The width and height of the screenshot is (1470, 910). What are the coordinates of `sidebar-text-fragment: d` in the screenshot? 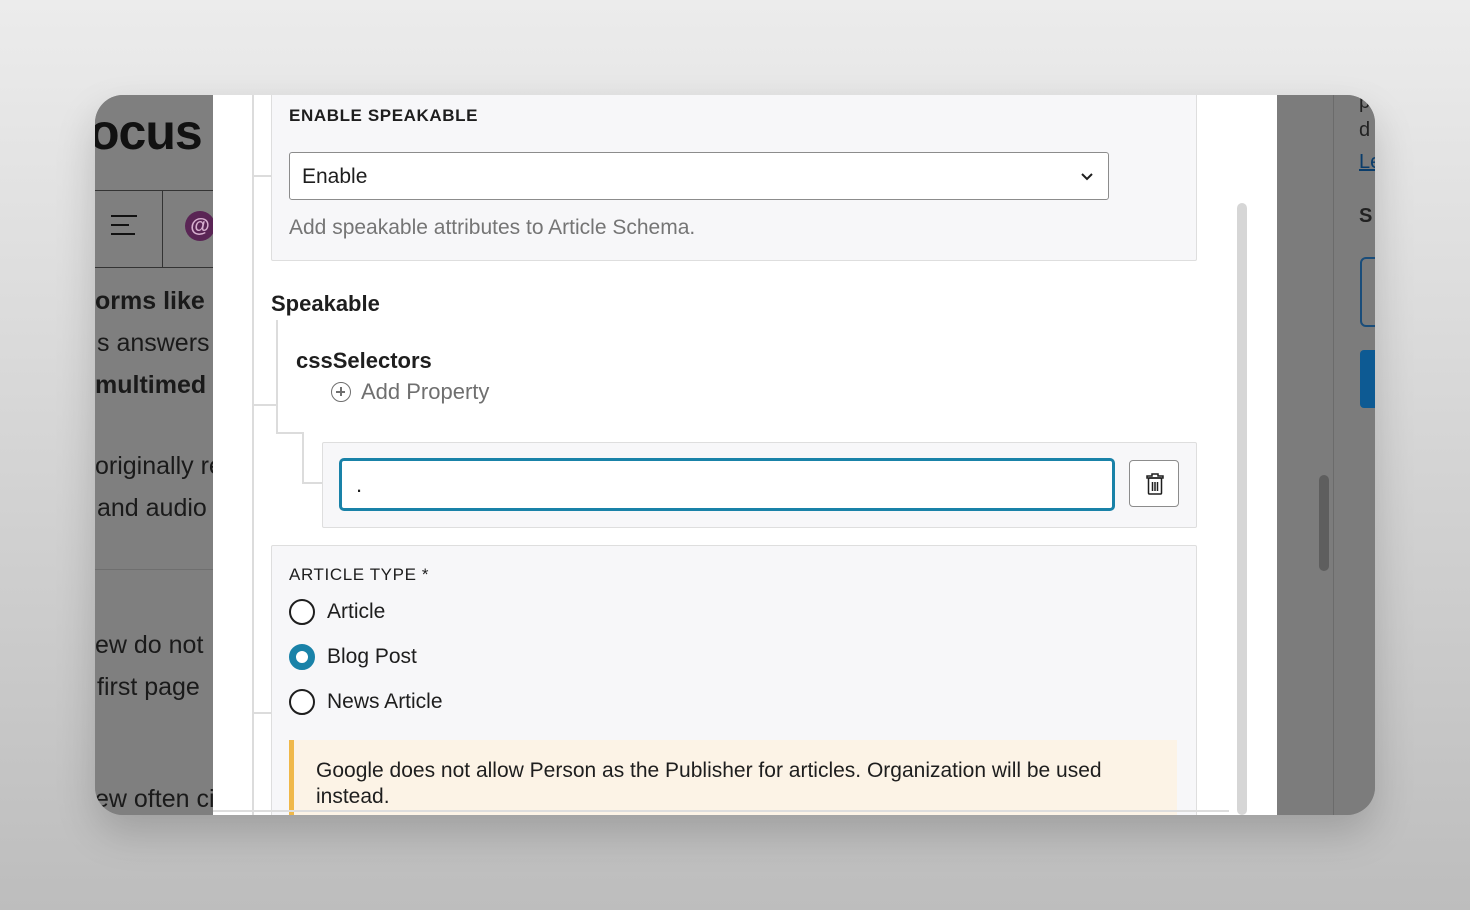 It's located at (1365, 130).